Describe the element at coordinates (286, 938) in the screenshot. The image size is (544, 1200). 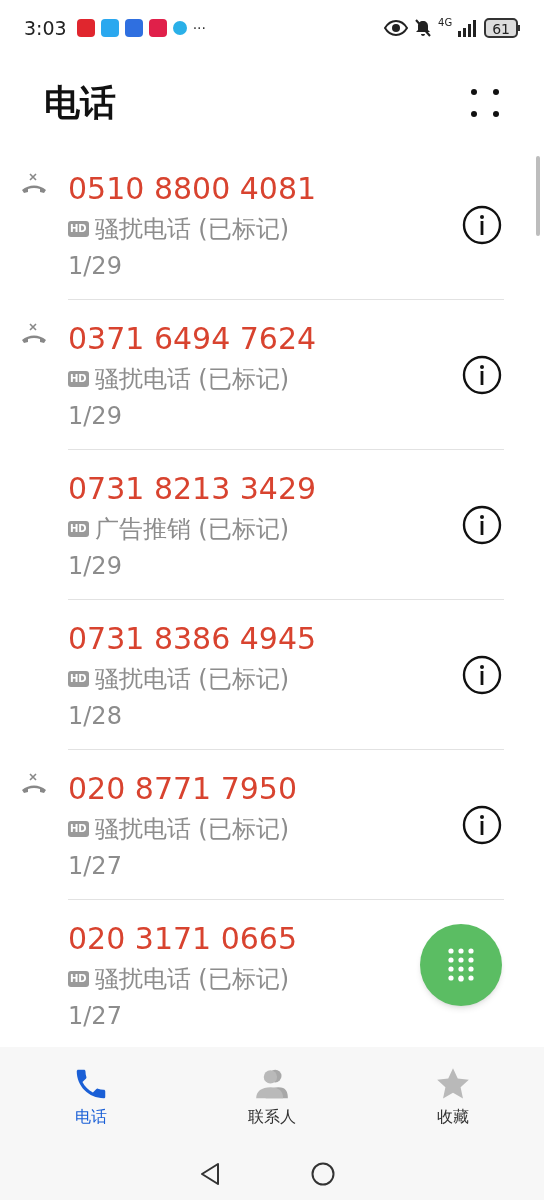
I see `phone-number: 020 3171 0665` at that location.